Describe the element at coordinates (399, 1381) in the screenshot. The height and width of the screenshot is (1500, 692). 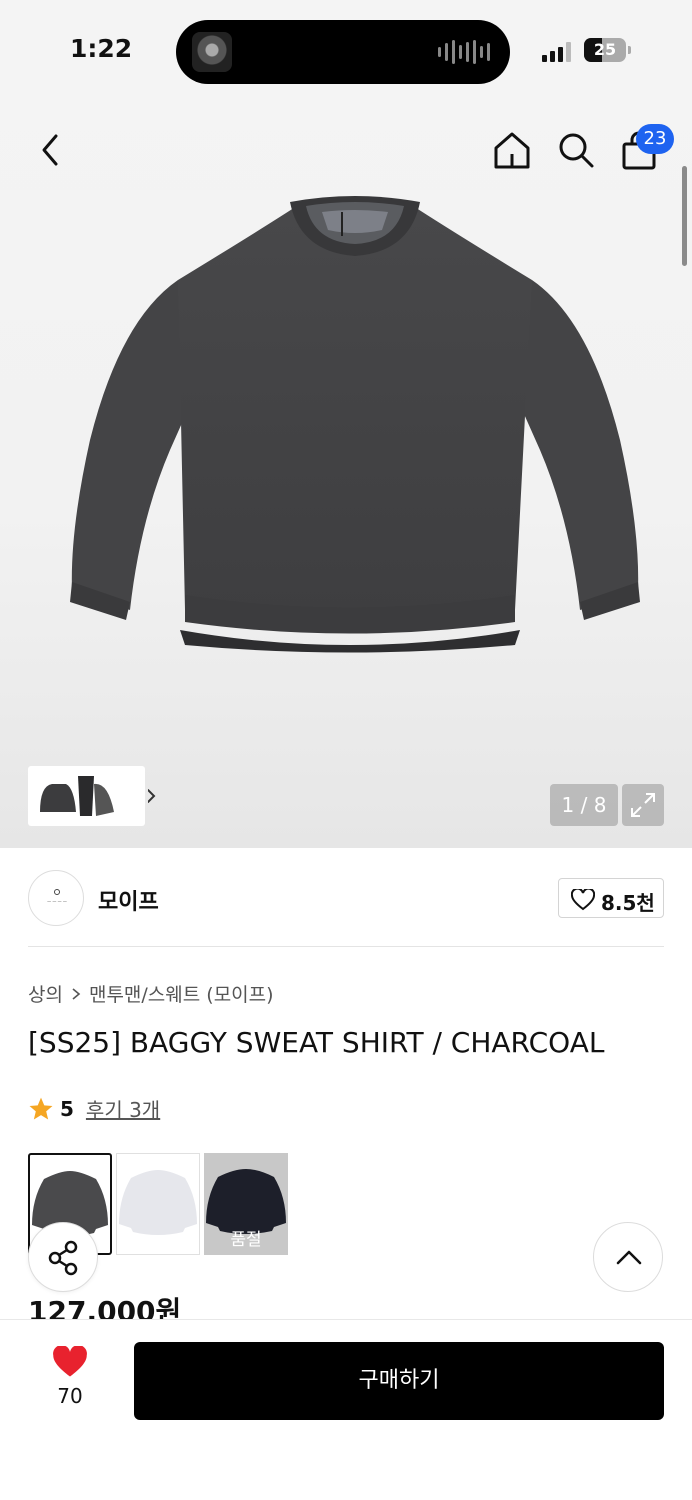
I see `buy-button: 구매하기` at that location.